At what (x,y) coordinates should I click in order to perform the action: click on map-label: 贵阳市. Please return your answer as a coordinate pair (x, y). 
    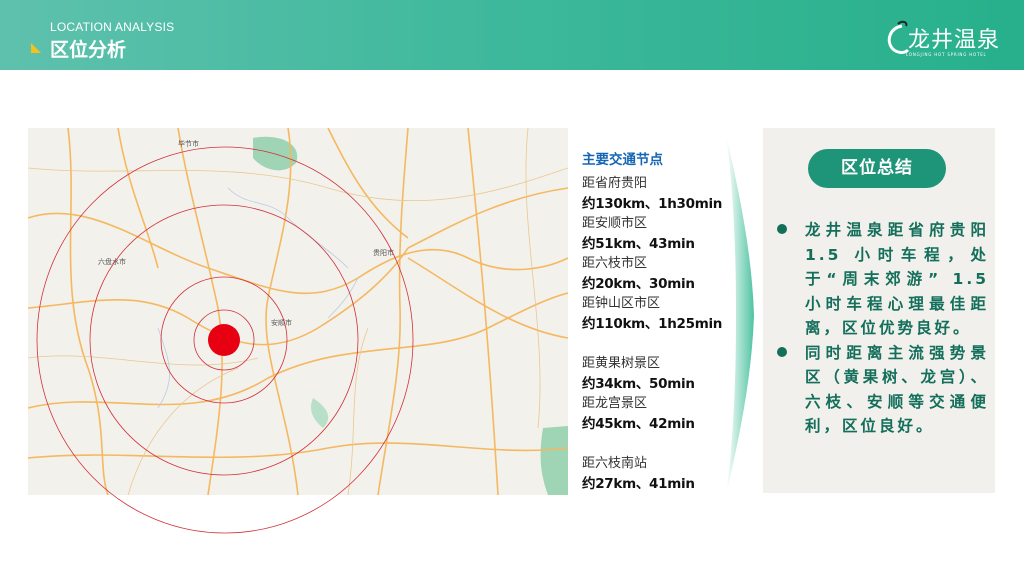
    Looking at the image, I should click on (383, 252).